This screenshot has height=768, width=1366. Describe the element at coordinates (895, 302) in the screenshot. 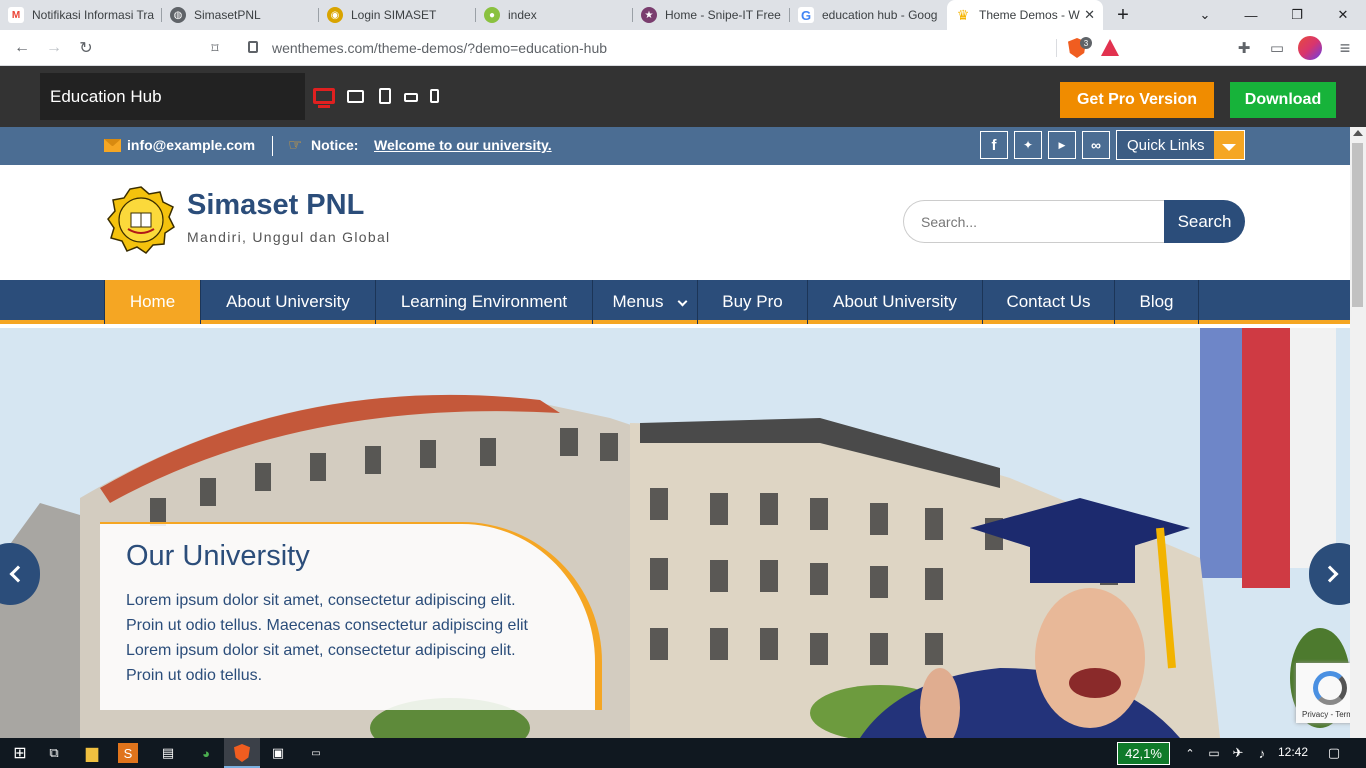

I see `nav-item-about-university-2: About University` at that location.